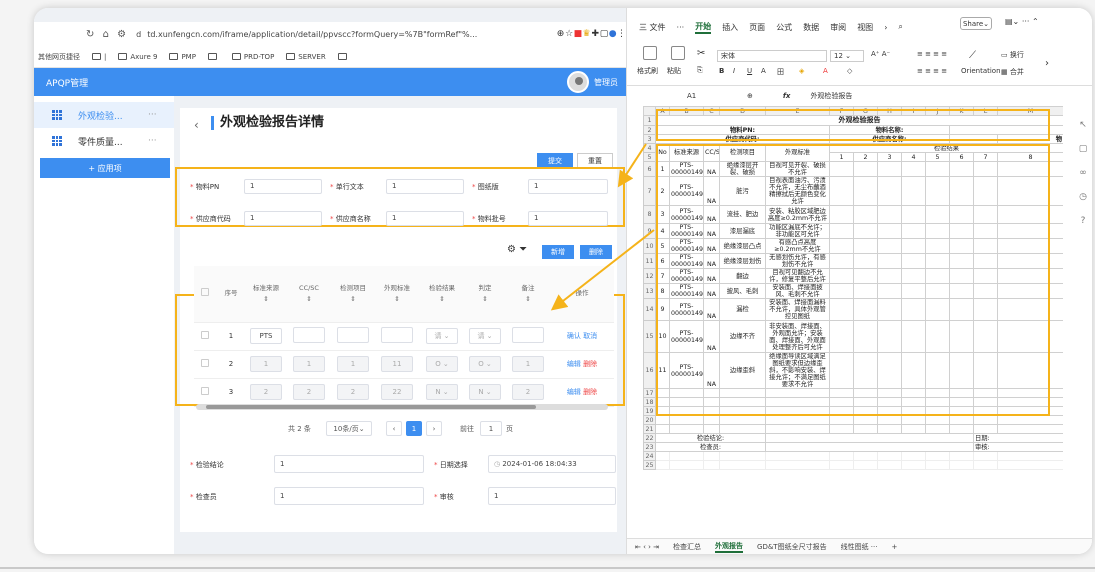 This screenshot has width=1095, height=572. I want to click on inspector-cell: 检查员:, so click(710, 447).